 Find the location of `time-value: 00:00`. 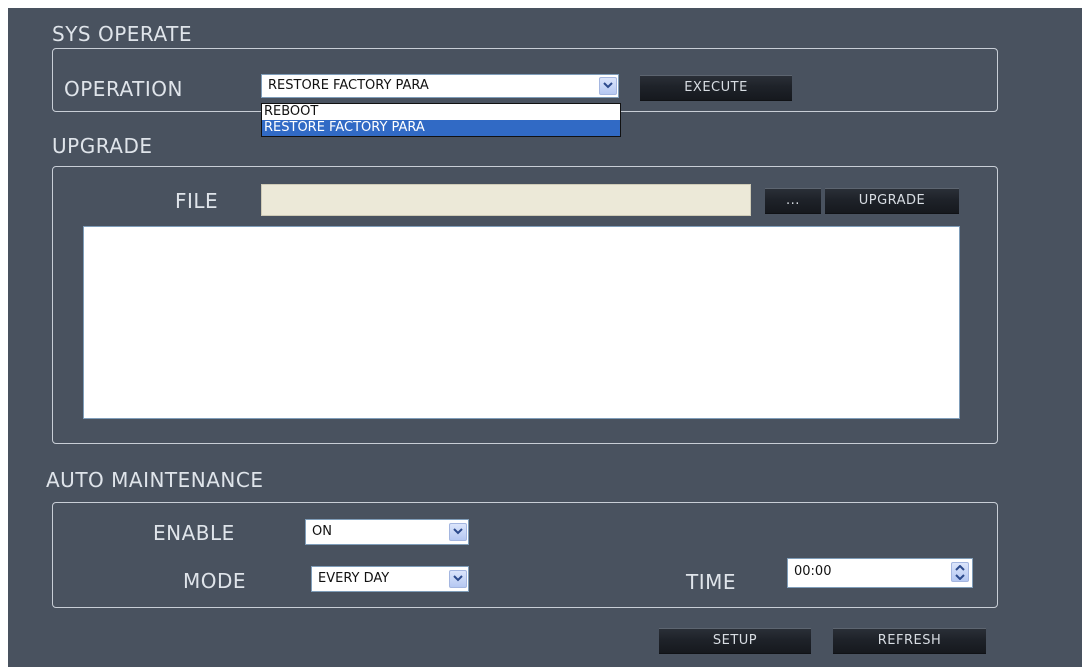

time-value: 00:00 is located at coordinates (813, 571).